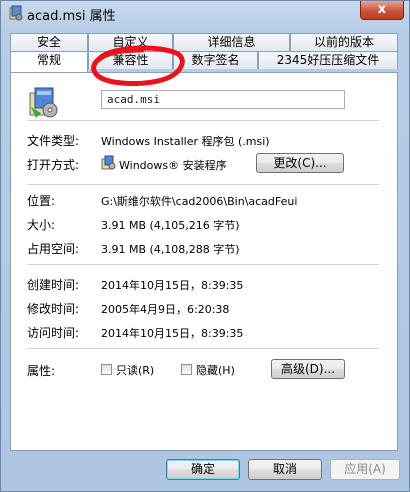 This screenshot has width=410, height=492. What do you see at coordinates (172, 285) in the screenshot?
I see `created-value: 2014年10月15日，8:39:35` at bounding box center [172, 285].